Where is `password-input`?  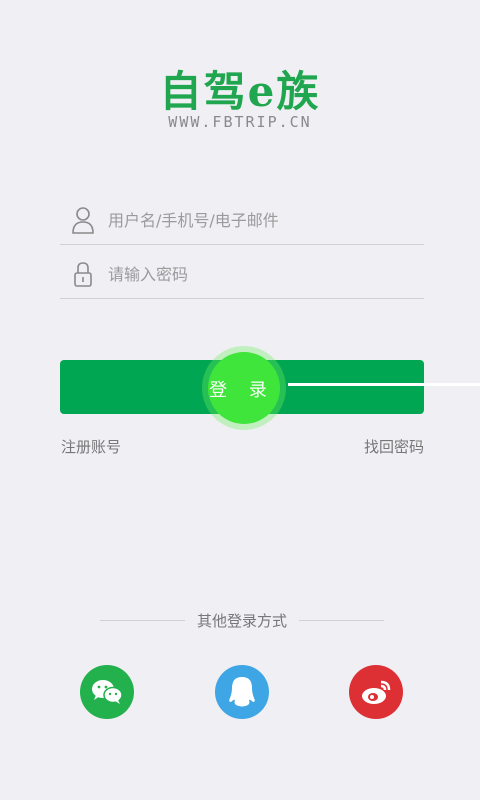
password-input is located at coordinates (258, 274).